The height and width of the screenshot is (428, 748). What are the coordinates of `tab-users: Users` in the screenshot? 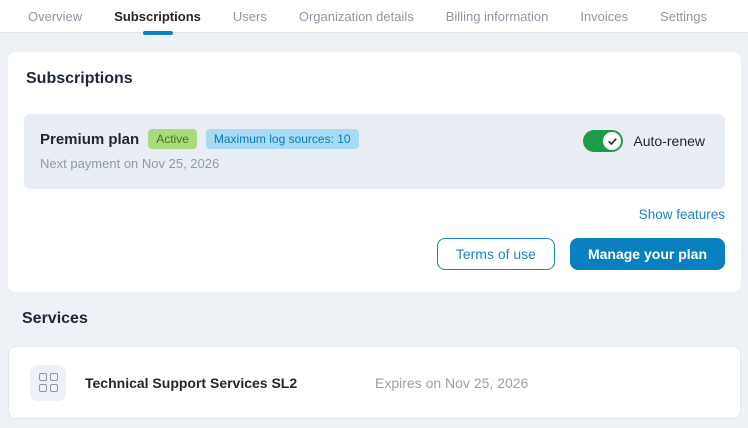 It's located at (250, 16).